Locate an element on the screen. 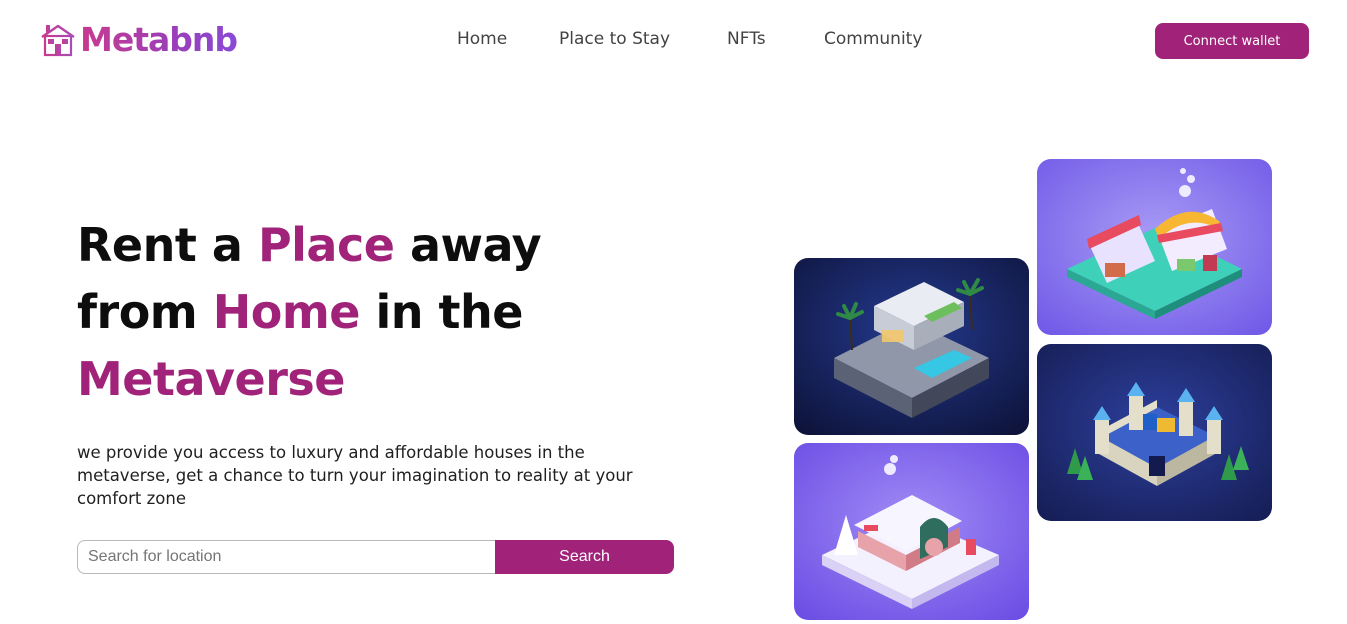  hero-title-accent: Home is located at coordinates (286, 312).